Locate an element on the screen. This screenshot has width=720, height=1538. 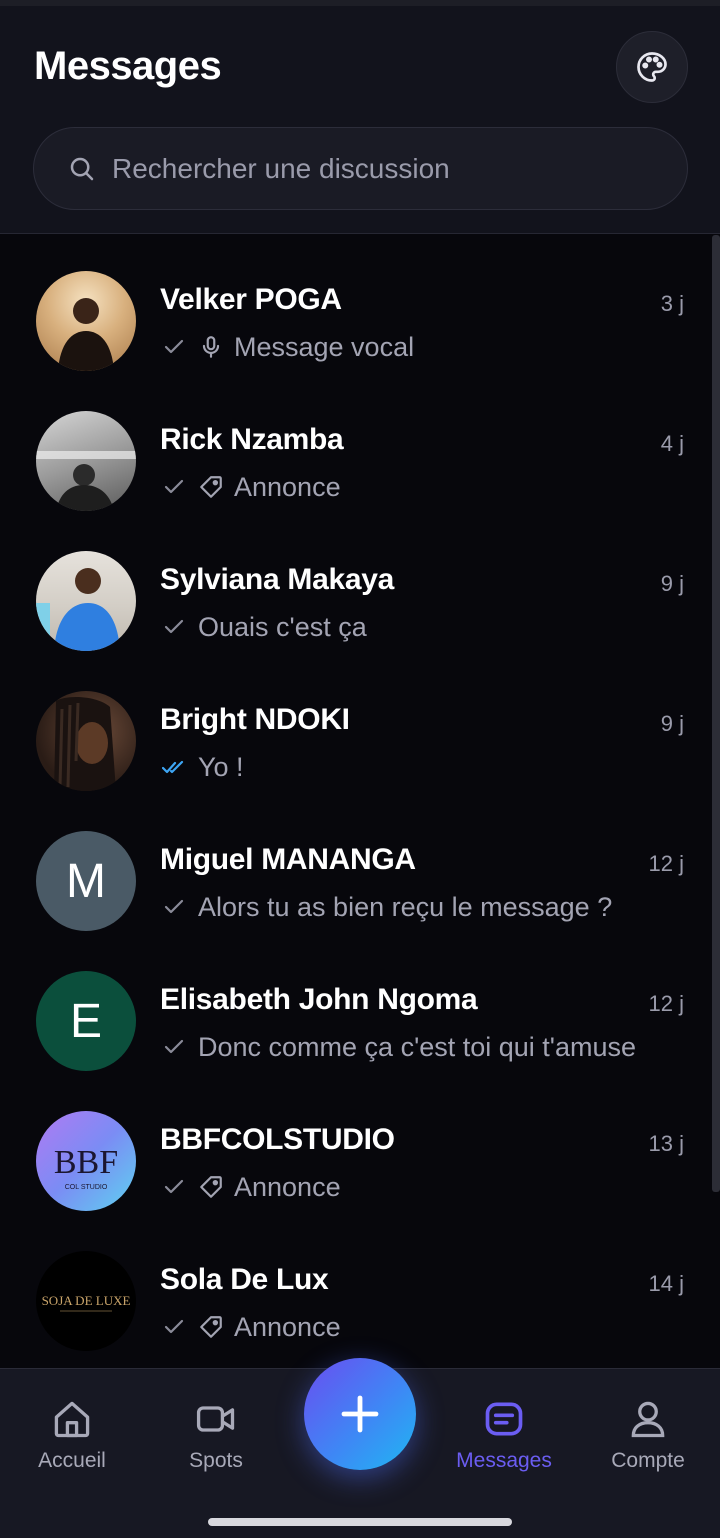
message-preview: Ouais c'est ça is located at coordinates (264, 627).